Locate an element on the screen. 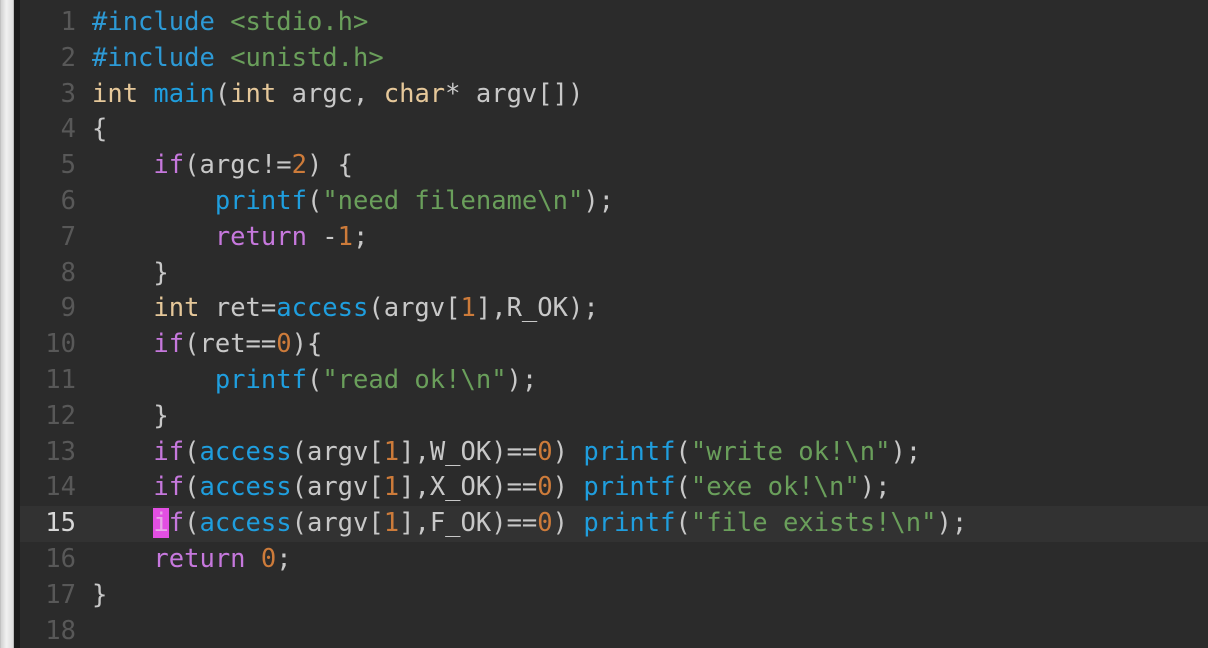 This screenshot has width=1208, height=648. vertical-scrollbar is located at coordinates (7, 324).